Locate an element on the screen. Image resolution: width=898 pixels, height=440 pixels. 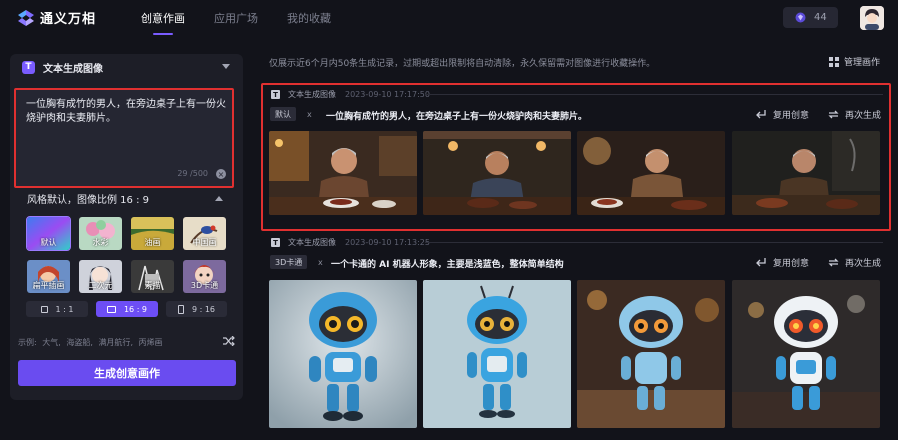
generate-button: 生成创意画作 is located at coordinates (127, 373).